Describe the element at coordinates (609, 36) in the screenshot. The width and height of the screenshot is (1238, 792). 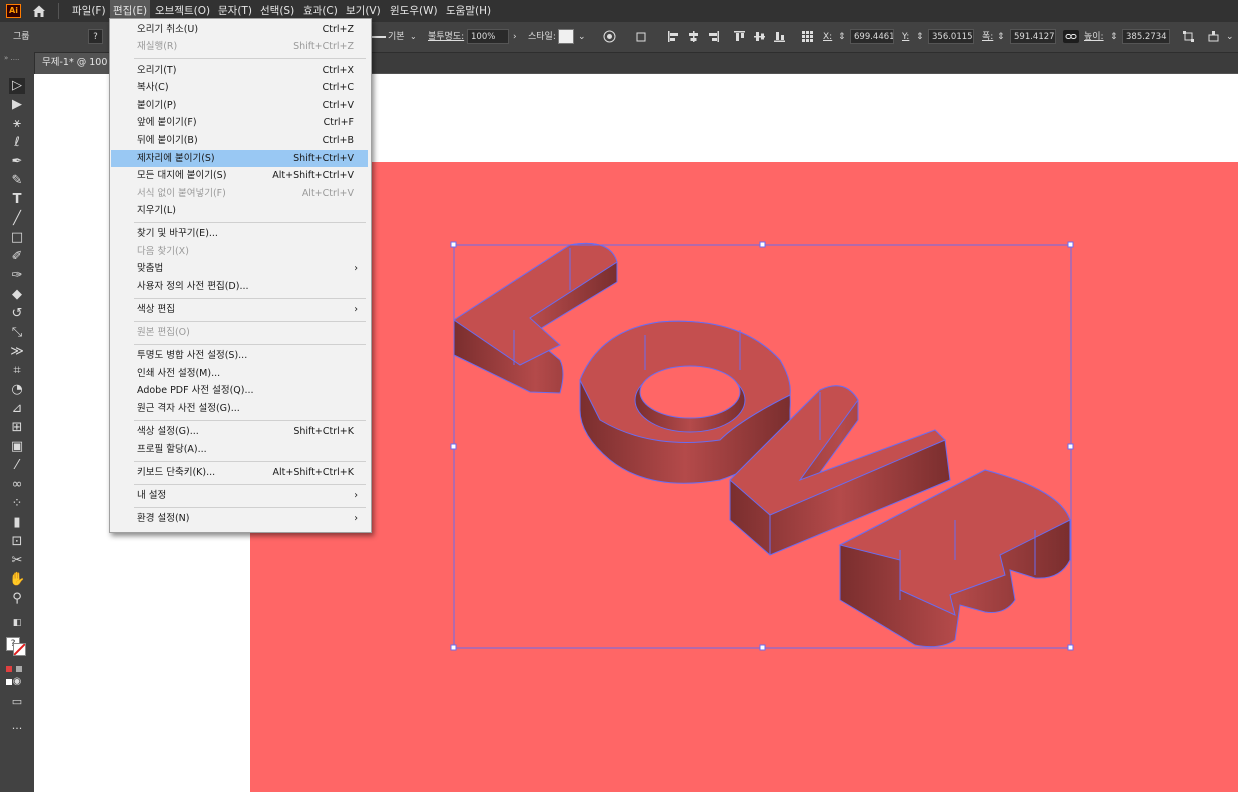
I see `recolor-artwork-icon` at that location.